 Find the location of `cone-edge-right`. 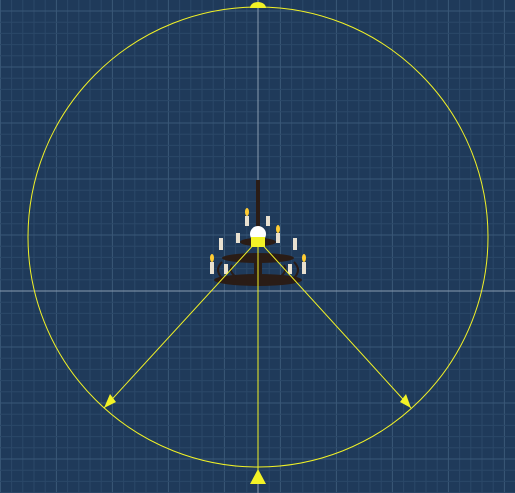

cone-edge-right is located at coordinates (334, 324).